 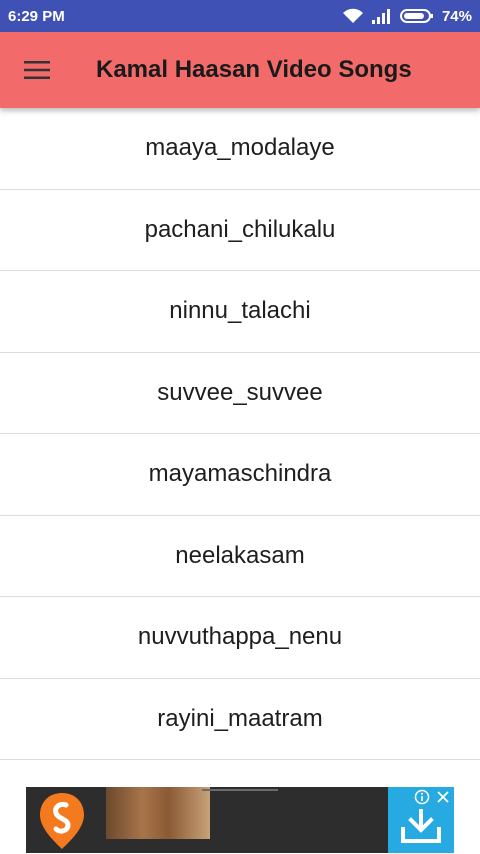 I want to click on list-item: maaya_modalaye, so click(x=240, y=149).